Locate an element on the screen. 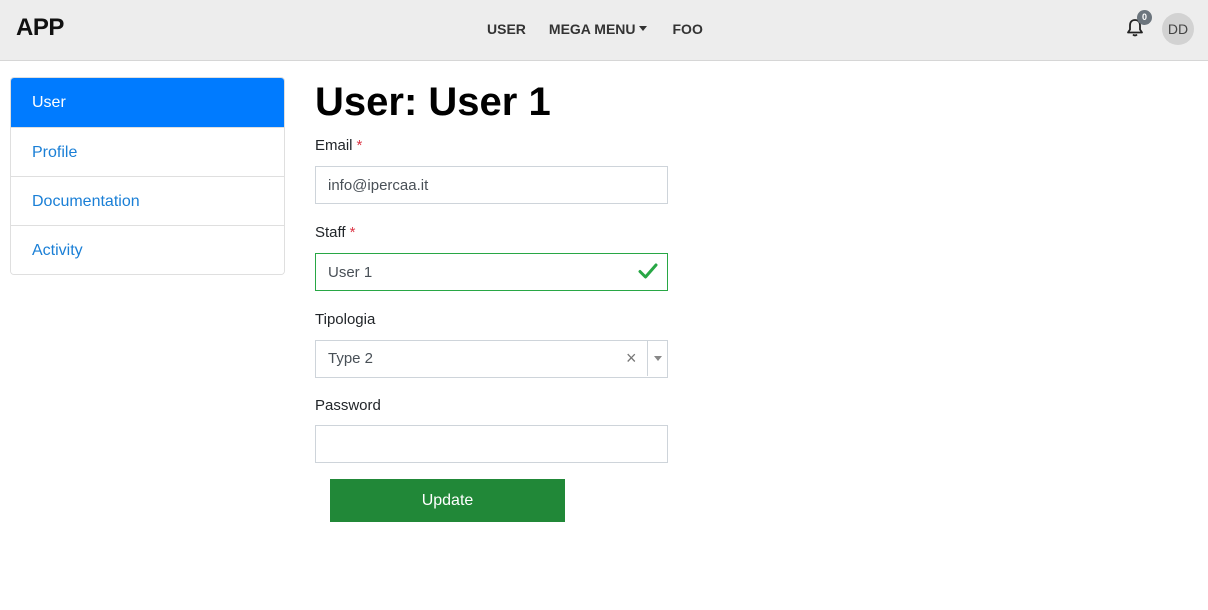 This screenshot has height=610, width=1208. top-navbar: APP USER MEGA MENU FOO 0 DD is located at coordinates (604, 30).